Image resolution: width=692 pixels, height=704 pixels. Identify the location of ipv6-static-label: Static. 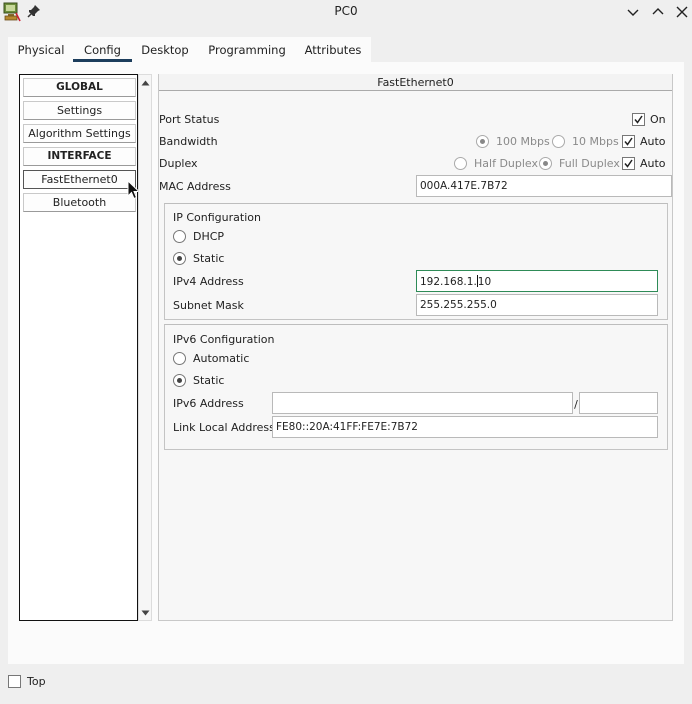
(209, 380).